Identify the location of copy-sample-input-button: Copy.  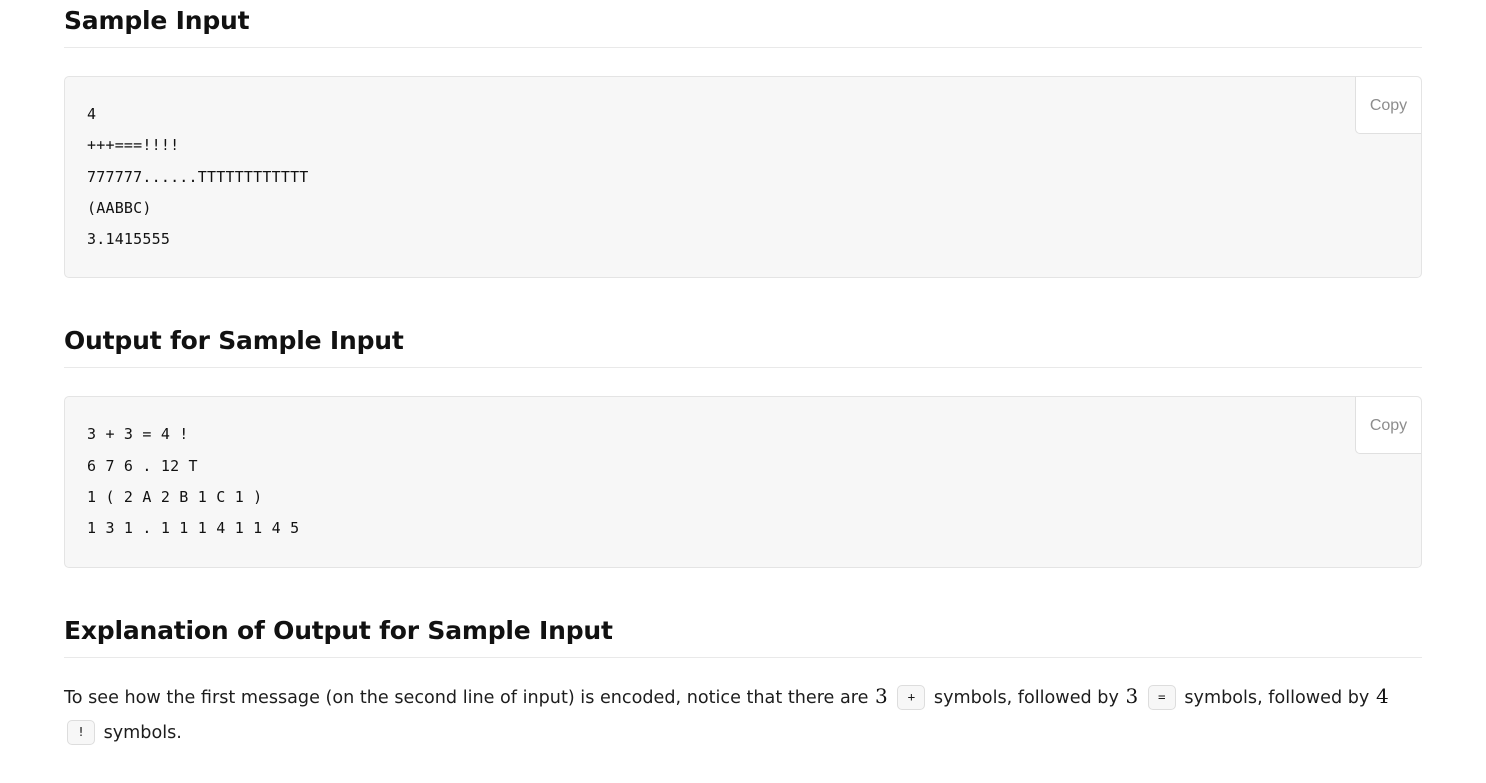
(1388, 105).